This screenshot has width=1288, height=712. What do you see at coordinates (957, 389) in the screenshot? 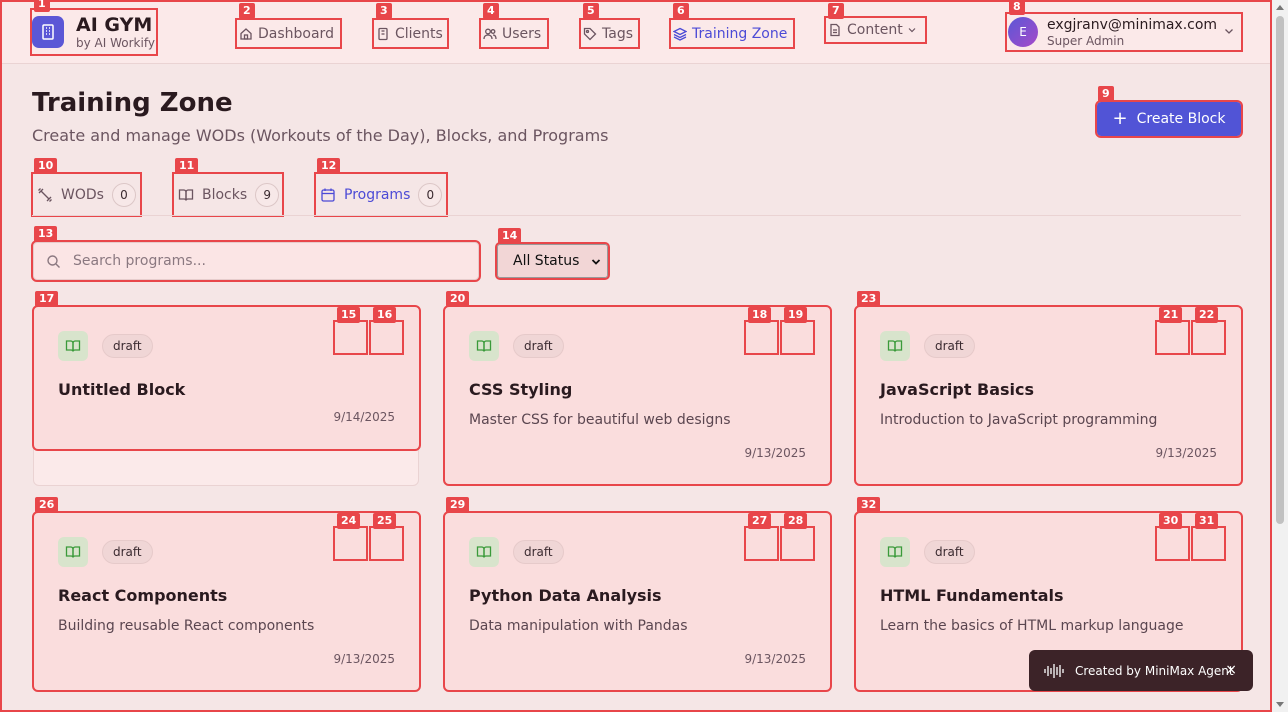
I see `card-title: JavaScript Basics` at bounding box center [957, 389].